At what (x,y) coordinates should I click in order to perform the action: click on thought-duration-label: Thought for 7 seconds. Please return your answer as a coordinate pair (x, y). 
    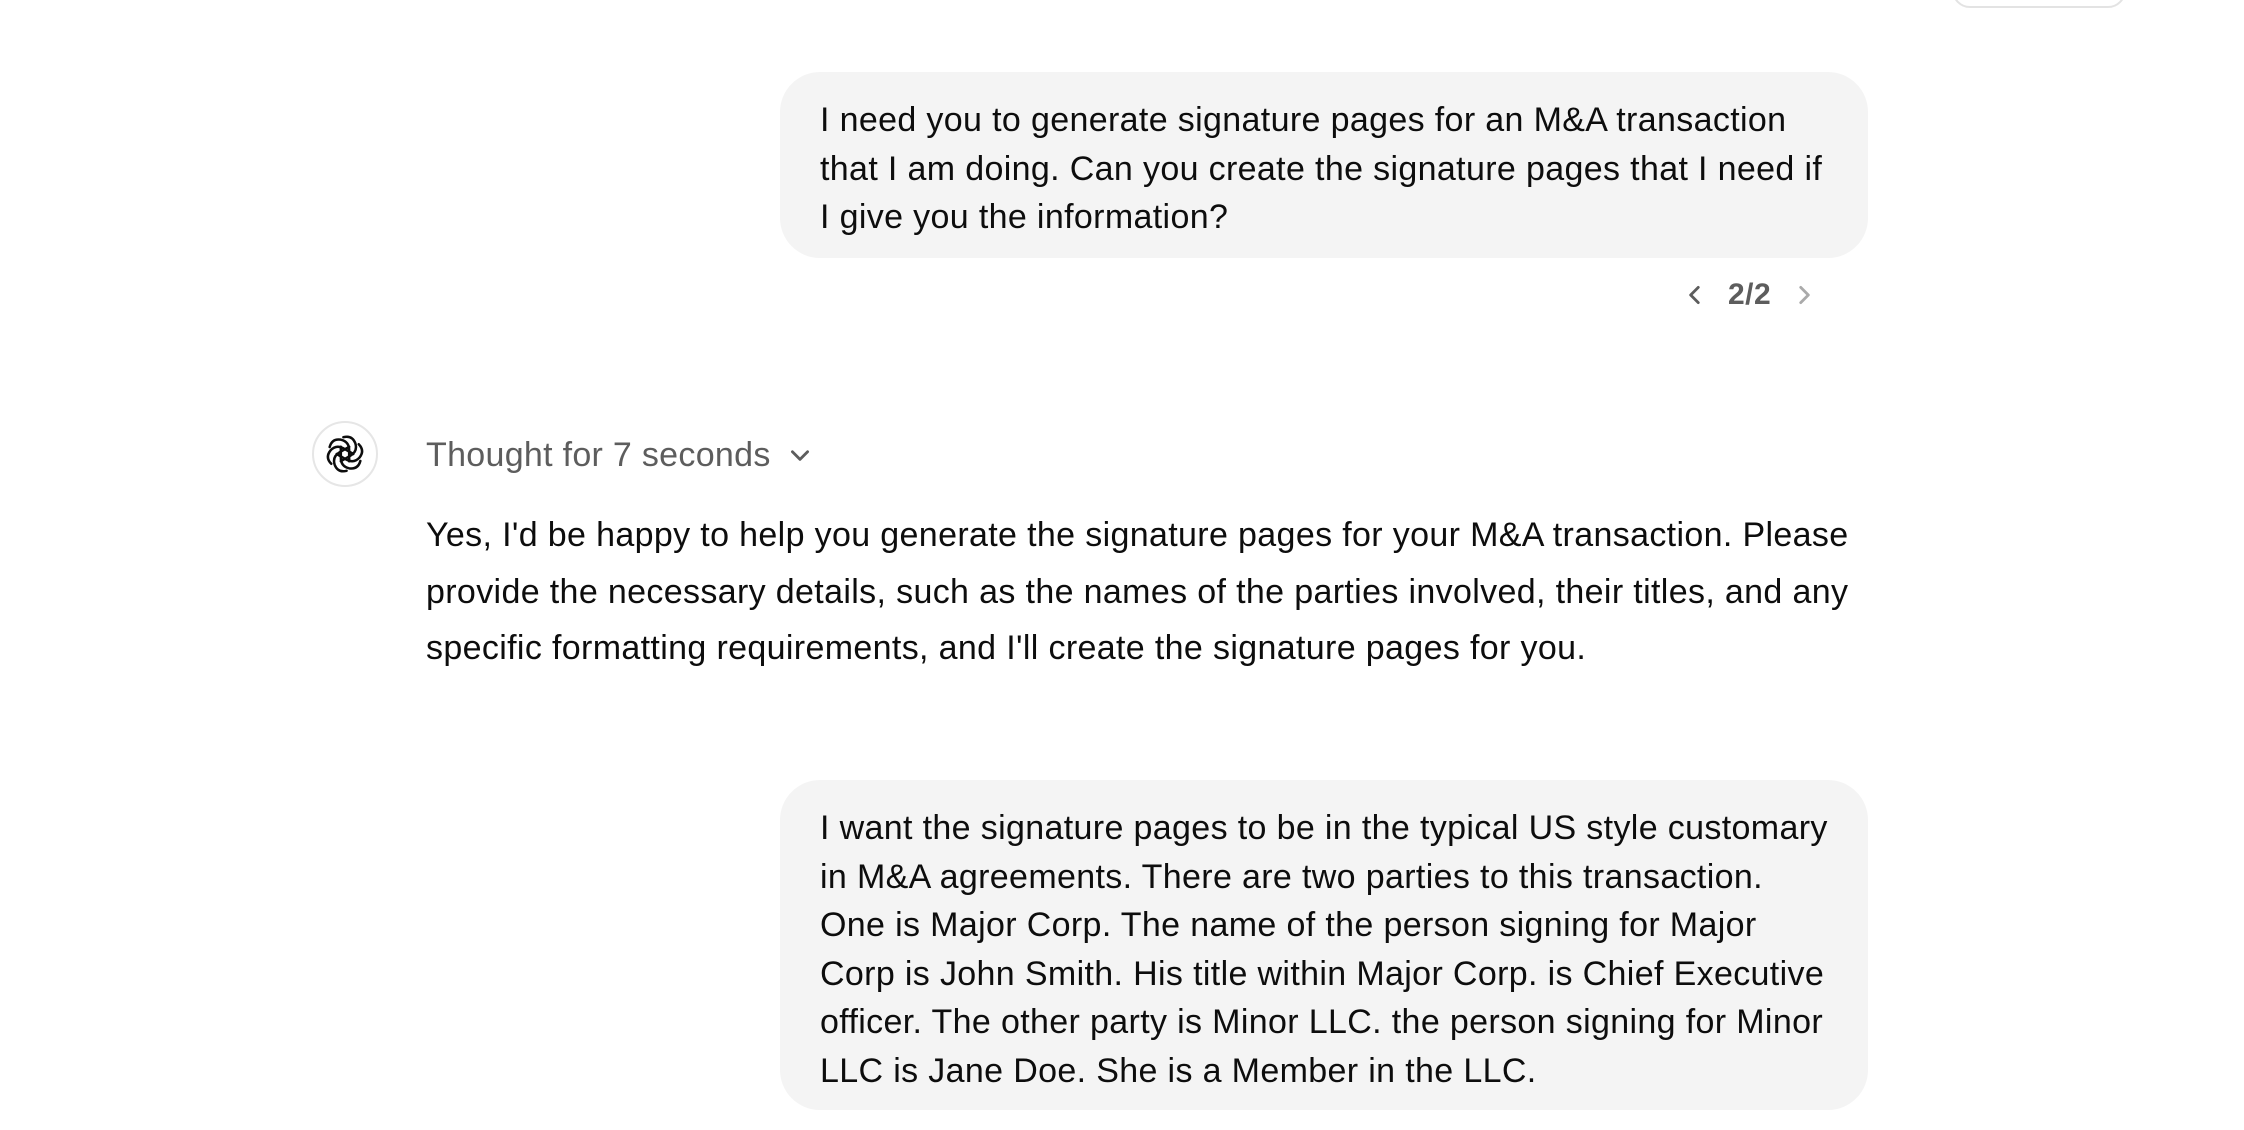
    Looking at the image, I should click on (598, 454).